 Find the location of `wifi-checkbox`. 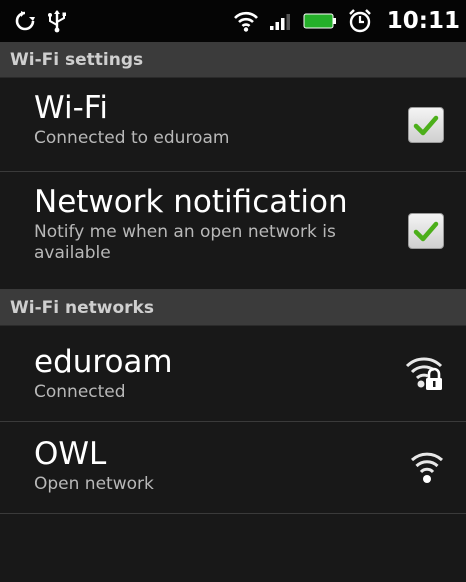

wifi-checkbox is located at coordinates (426, 124).